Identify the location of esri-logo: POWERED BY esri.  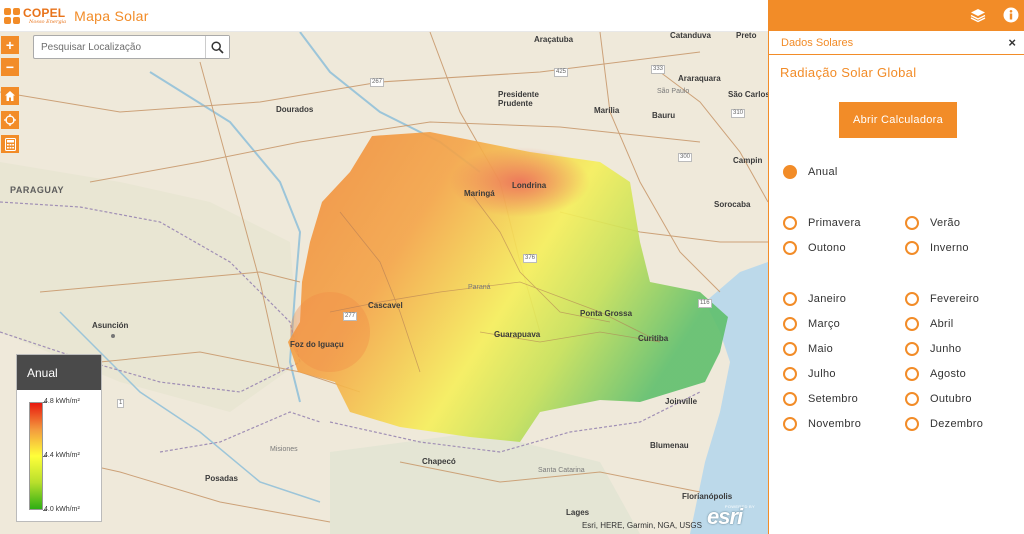
(734, 517).